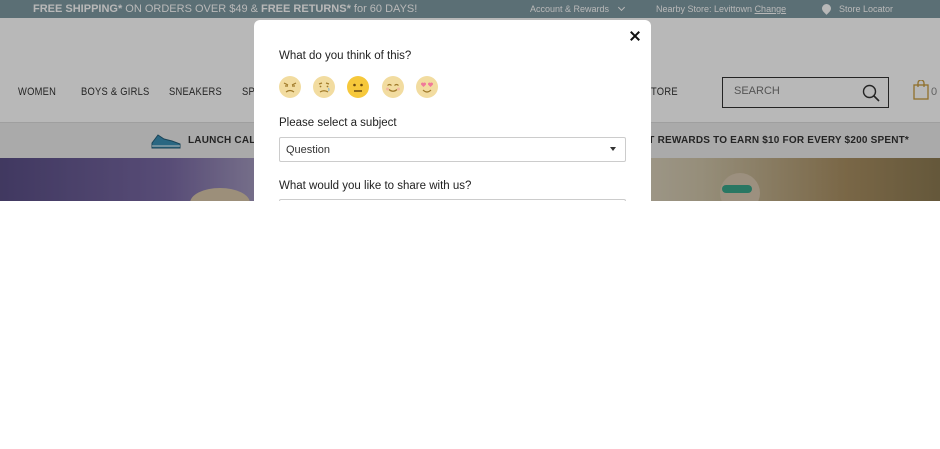  I want to click on caret-down-icon, so click(613, 149).